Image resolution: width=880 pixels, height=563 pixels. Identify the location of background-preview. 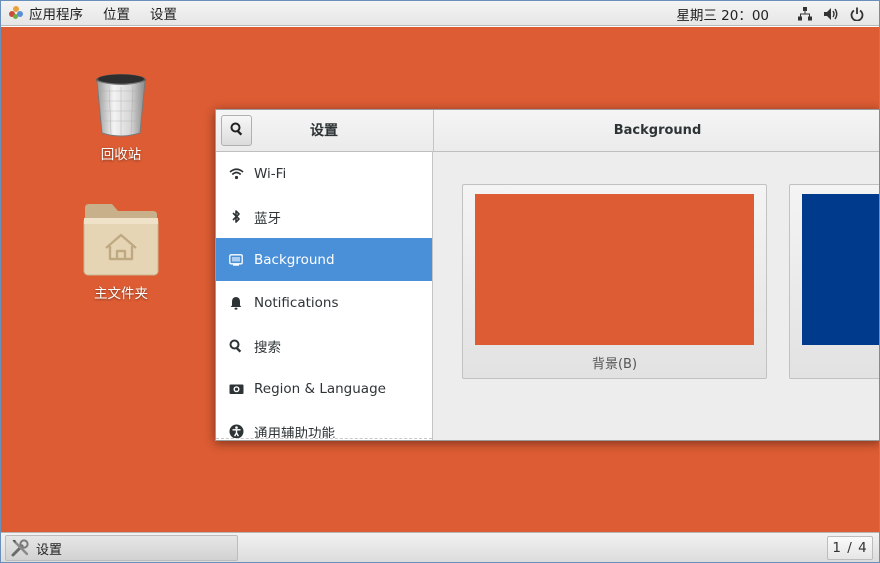
(614, 269).